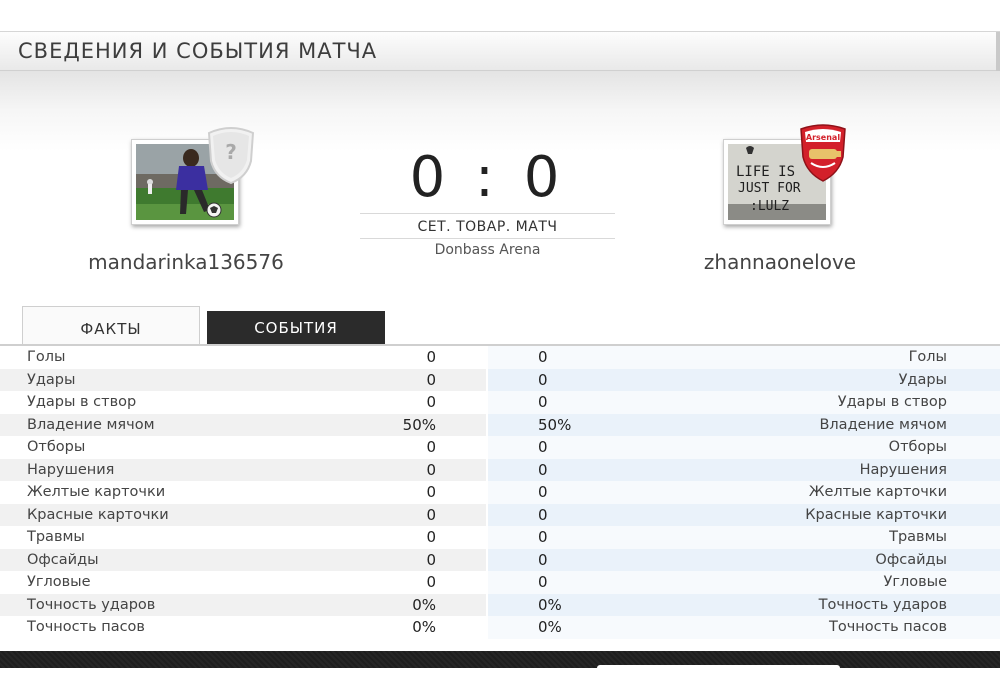 This screenshot has height=700, width=1000. I want to click on table-row: Желтые карточки 0 0 Желтые карточки, so click(500, 492).